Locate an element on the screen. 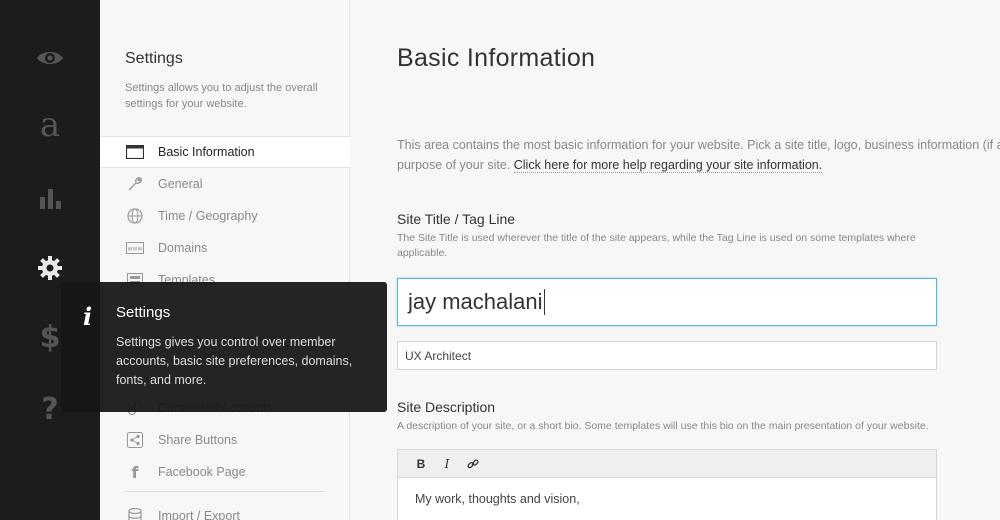 The height and width of the screenshot is (520, 1000). text-caret is located at coordinates (544, 302).